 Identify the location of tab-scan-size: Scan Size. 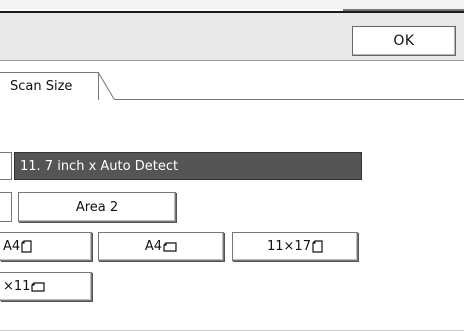
(49, 86).